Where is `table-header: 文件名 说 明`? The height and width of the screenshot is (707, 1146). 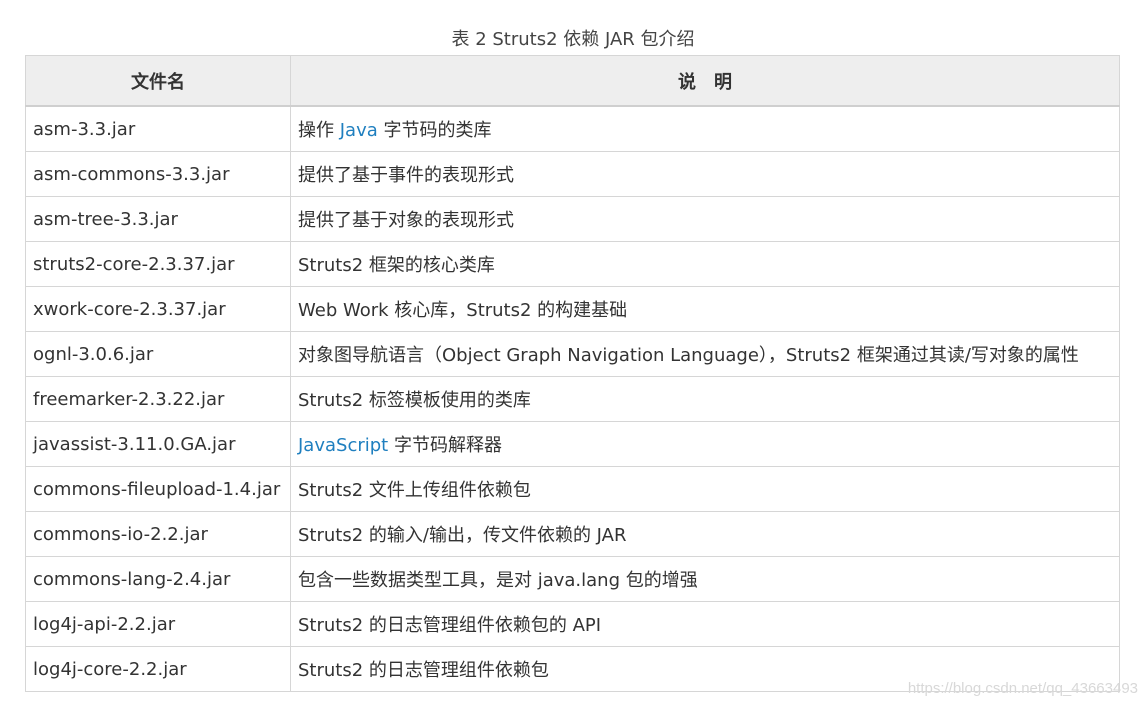 table-header: 文件名 说 明 is located at coordinates (572, 81).